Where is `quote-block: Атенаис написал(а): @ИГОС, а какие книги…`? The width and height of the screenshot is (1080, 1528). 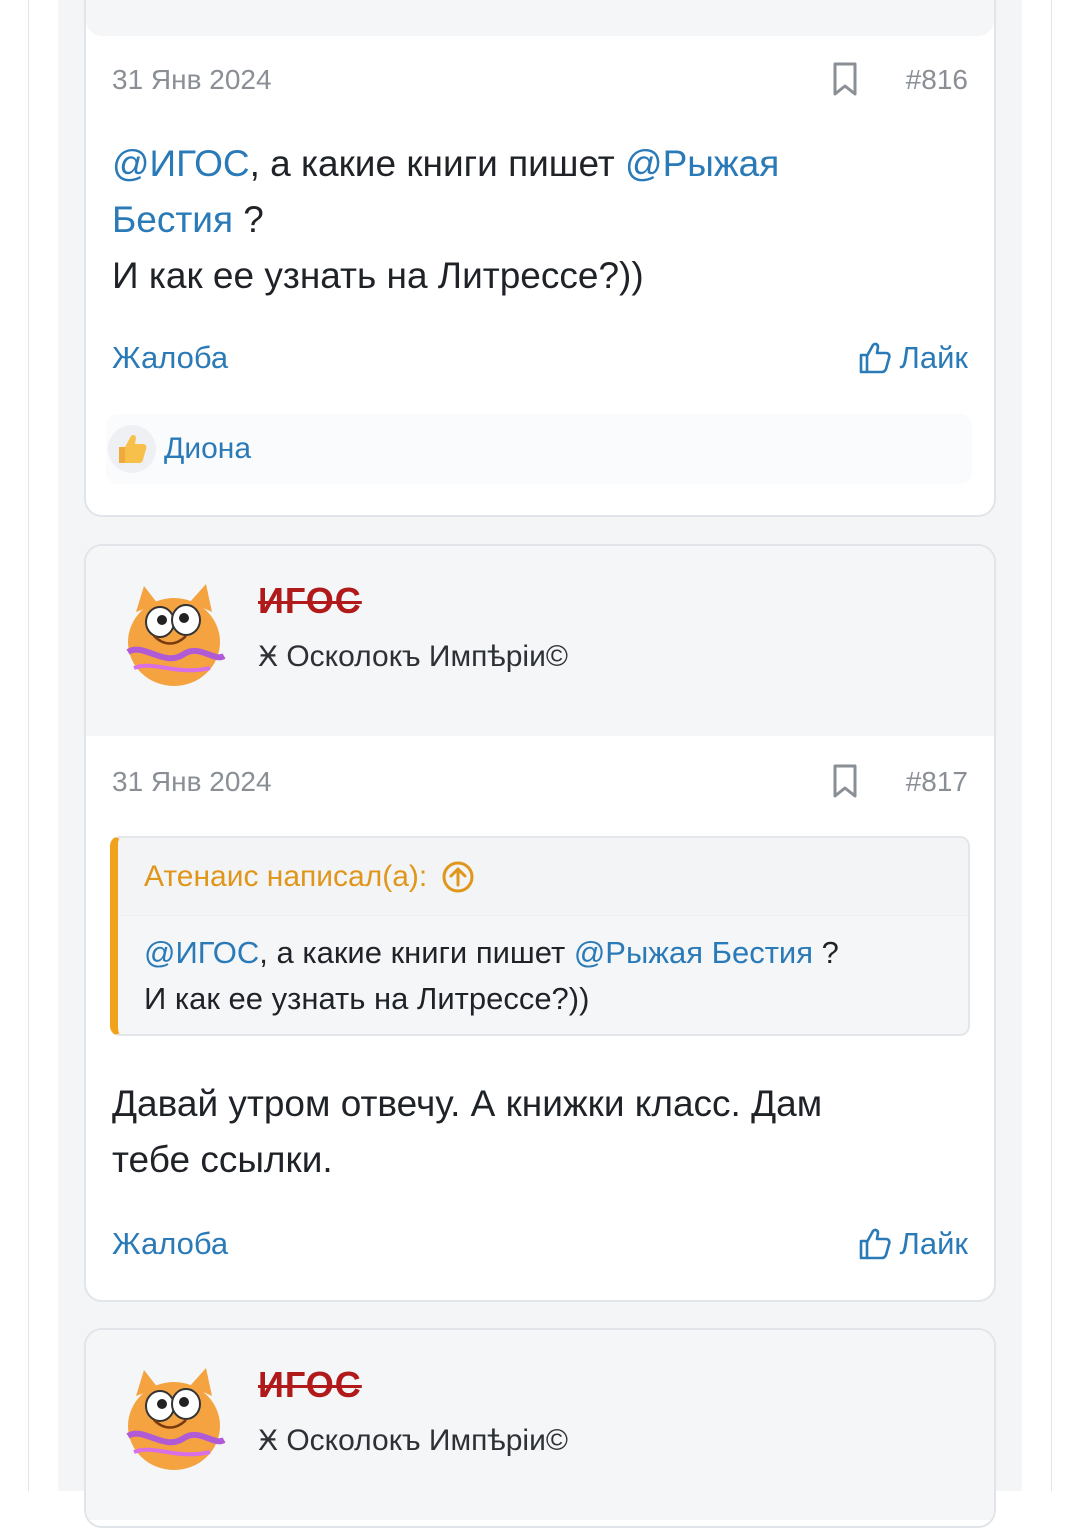
quote-block: Атенаис написал(а): @ИГОС, а какие книги… is located at coordinates (540, 936).